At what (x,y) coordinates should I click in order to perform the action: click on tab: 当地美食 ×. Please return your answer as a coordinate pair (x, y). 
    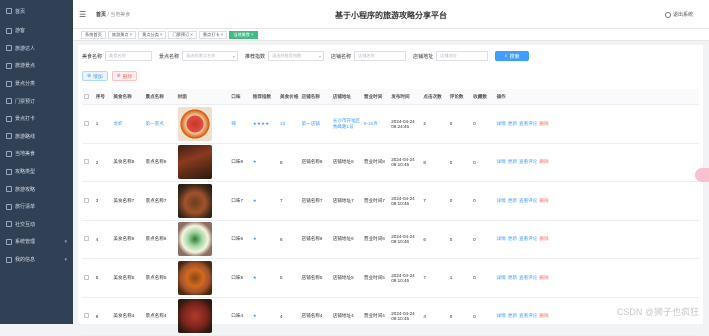
    Looking at the image, I should click on (243, 35).